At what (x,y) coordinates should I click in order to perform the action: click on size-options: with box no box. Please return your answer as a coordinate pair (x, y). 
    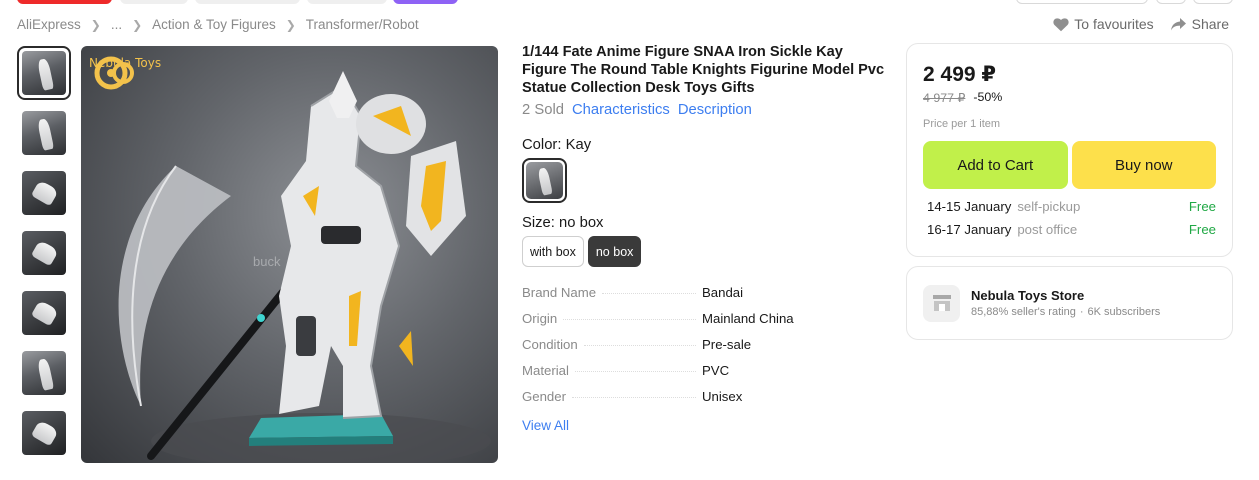
    Looking at the image, I should click on (704, 251).